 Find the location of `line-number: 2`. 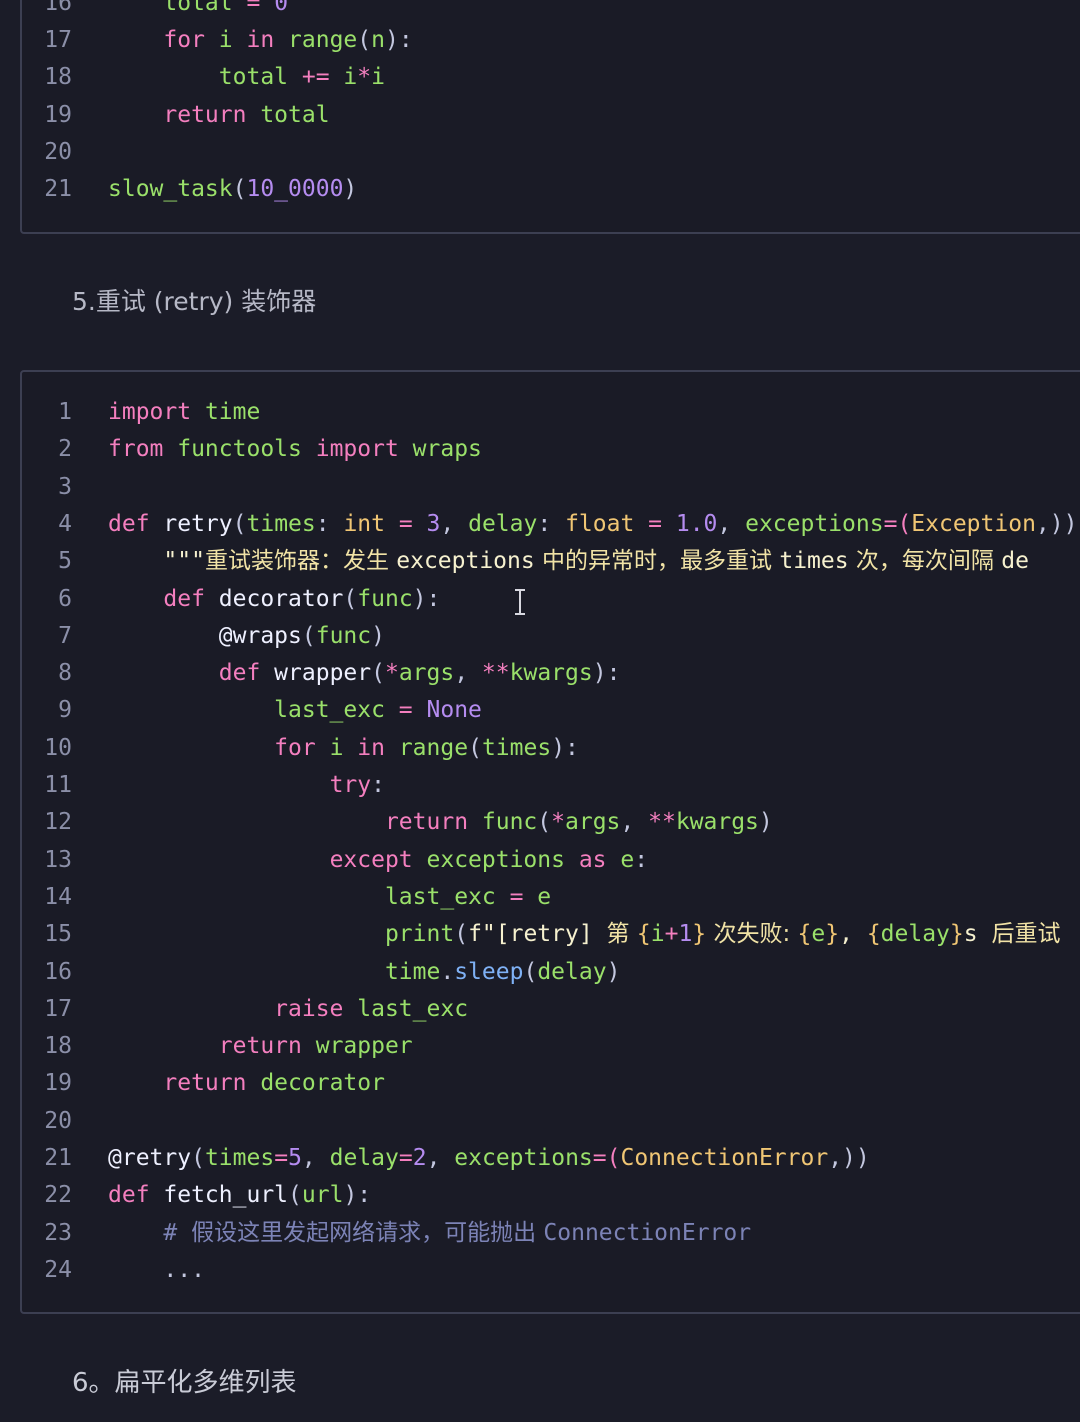

line-number: 2 is located at coordinates (65, 449).